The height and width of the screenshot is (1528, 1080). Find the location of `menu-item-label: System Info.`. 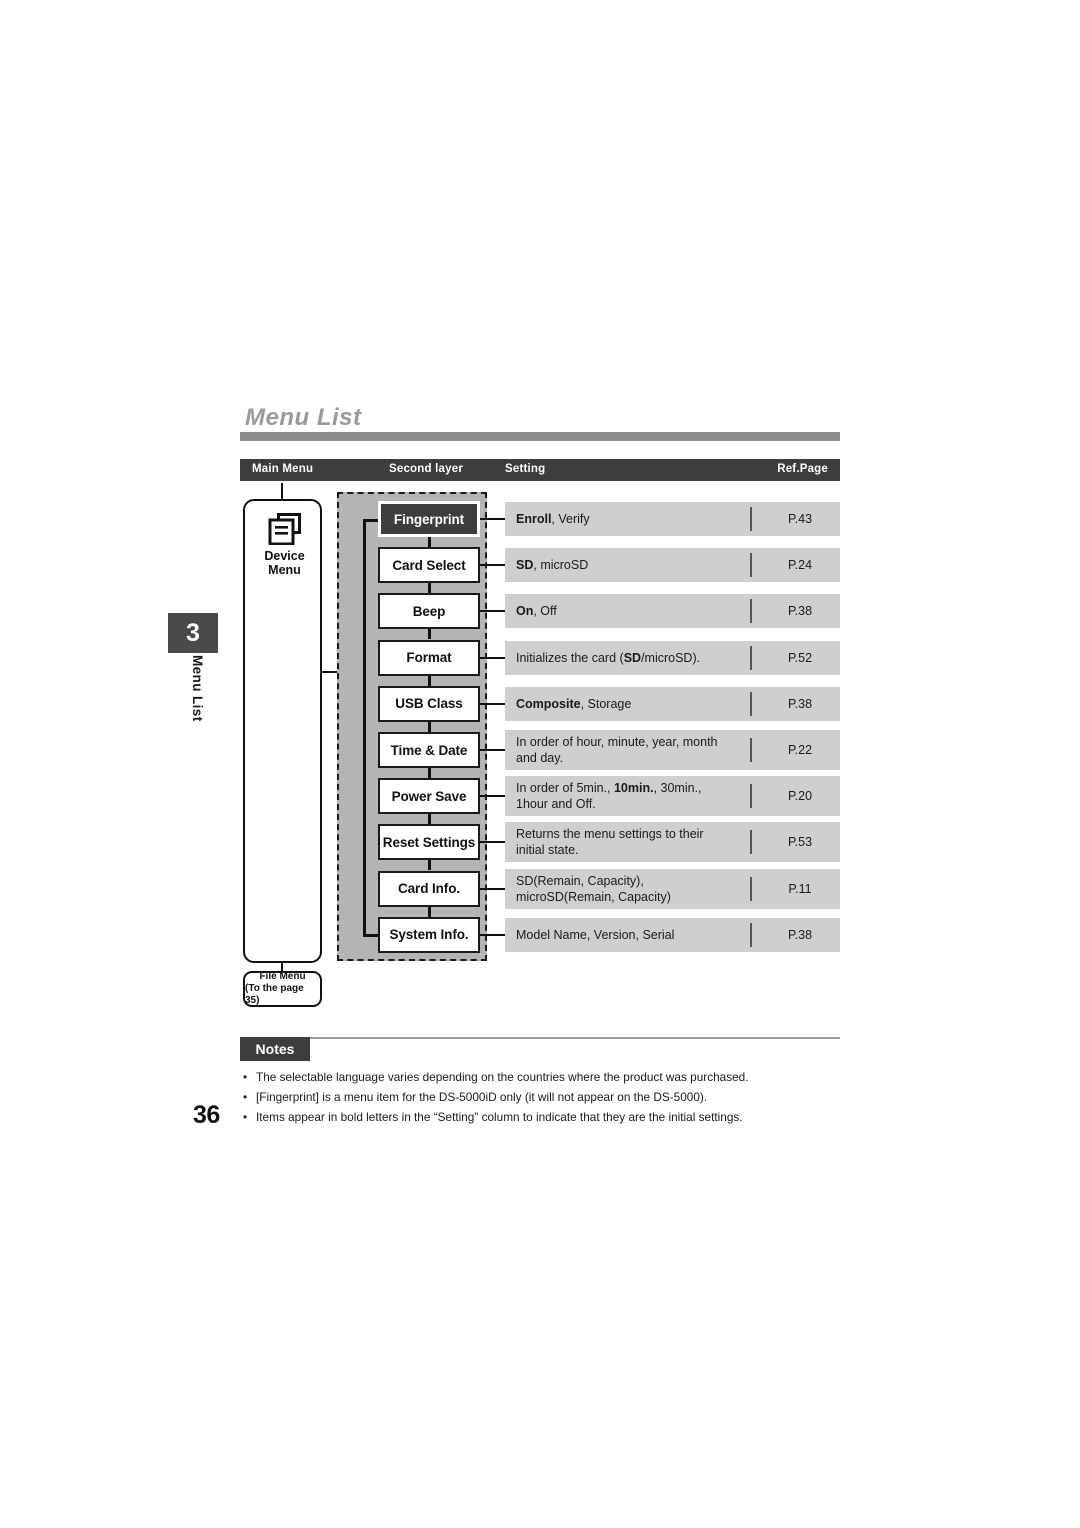

menu-item-label: System Info. is located at coordinates (429, 935).